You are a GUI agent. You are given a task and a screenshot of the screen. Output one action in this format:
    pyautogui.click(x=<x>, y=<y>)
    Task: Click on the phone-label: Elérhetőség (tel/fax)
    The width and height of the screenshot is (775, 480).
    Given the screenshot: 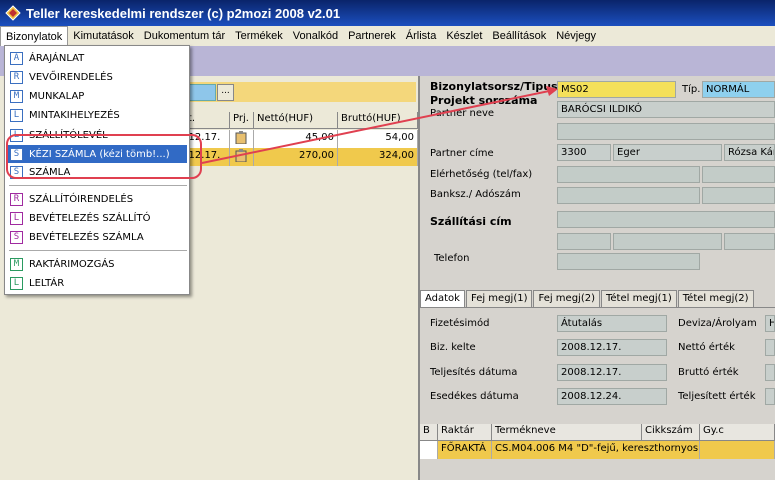 What is the action you would take?
    pyautogui.click(x=481, y=174)
    